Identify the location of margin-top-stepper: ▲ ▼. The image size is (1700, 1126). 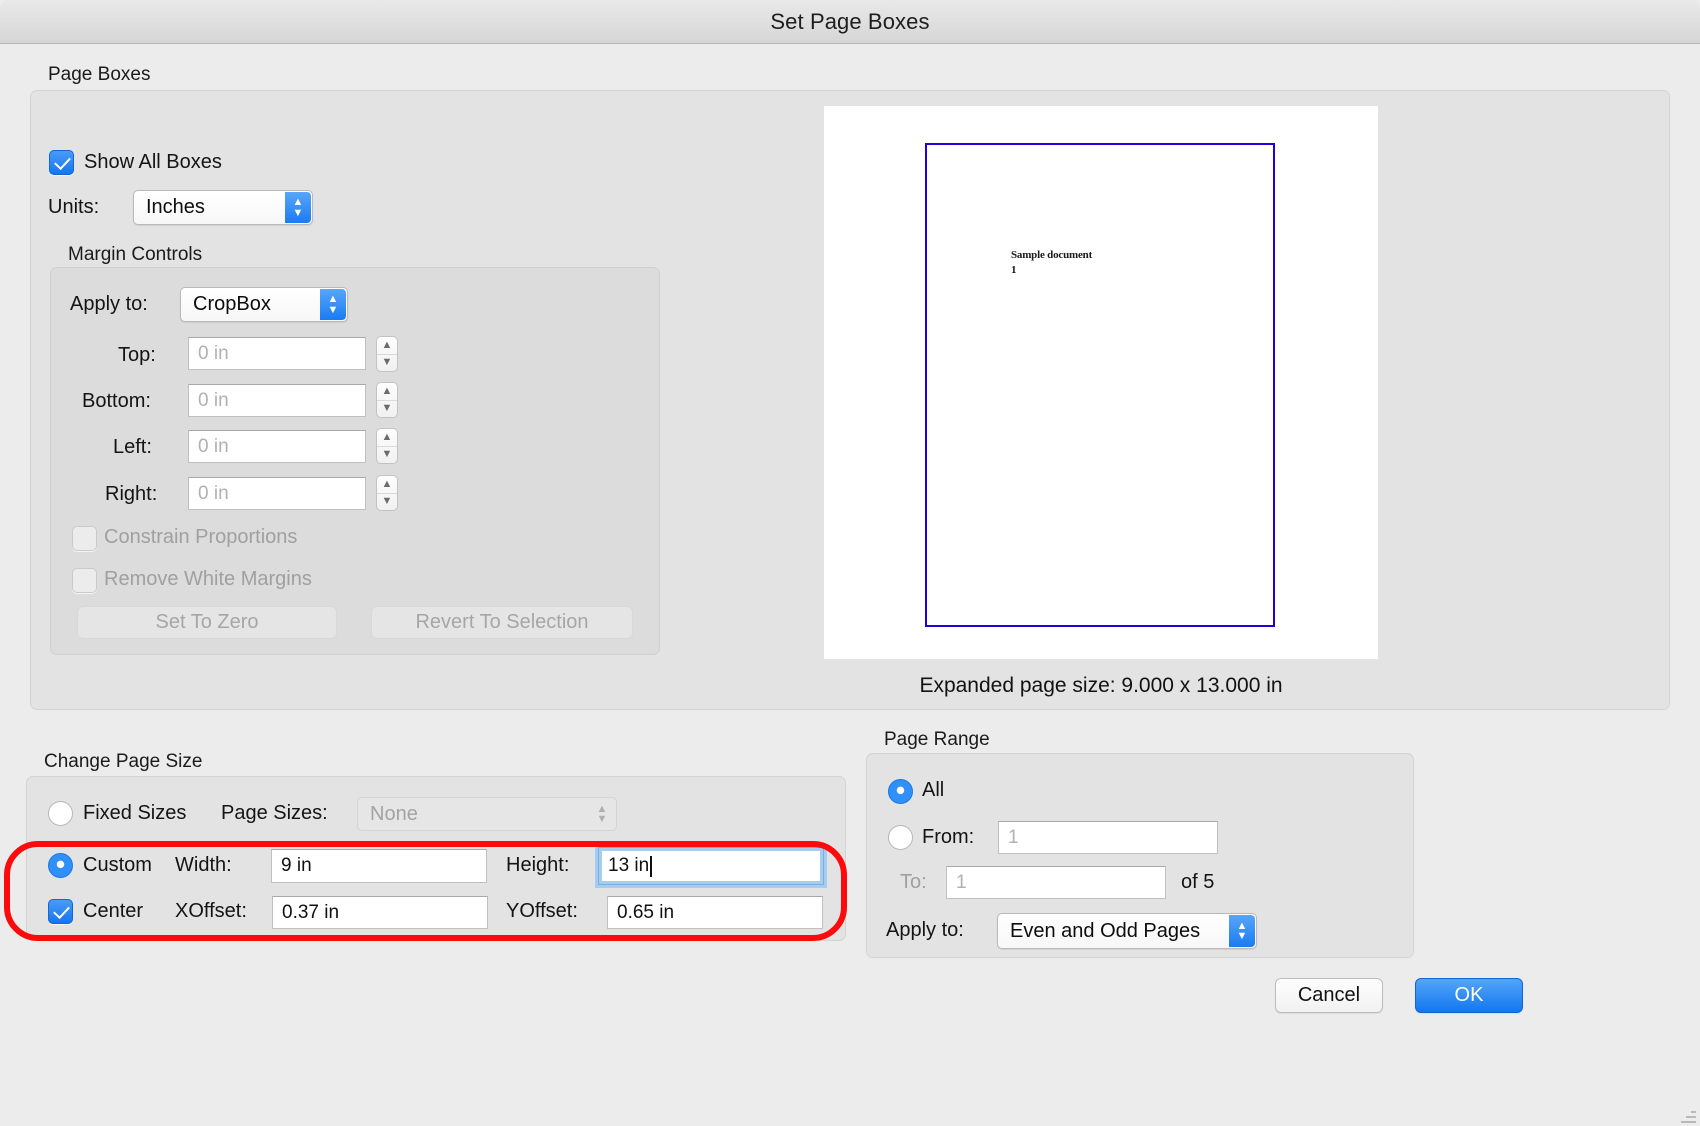
(387, 354).